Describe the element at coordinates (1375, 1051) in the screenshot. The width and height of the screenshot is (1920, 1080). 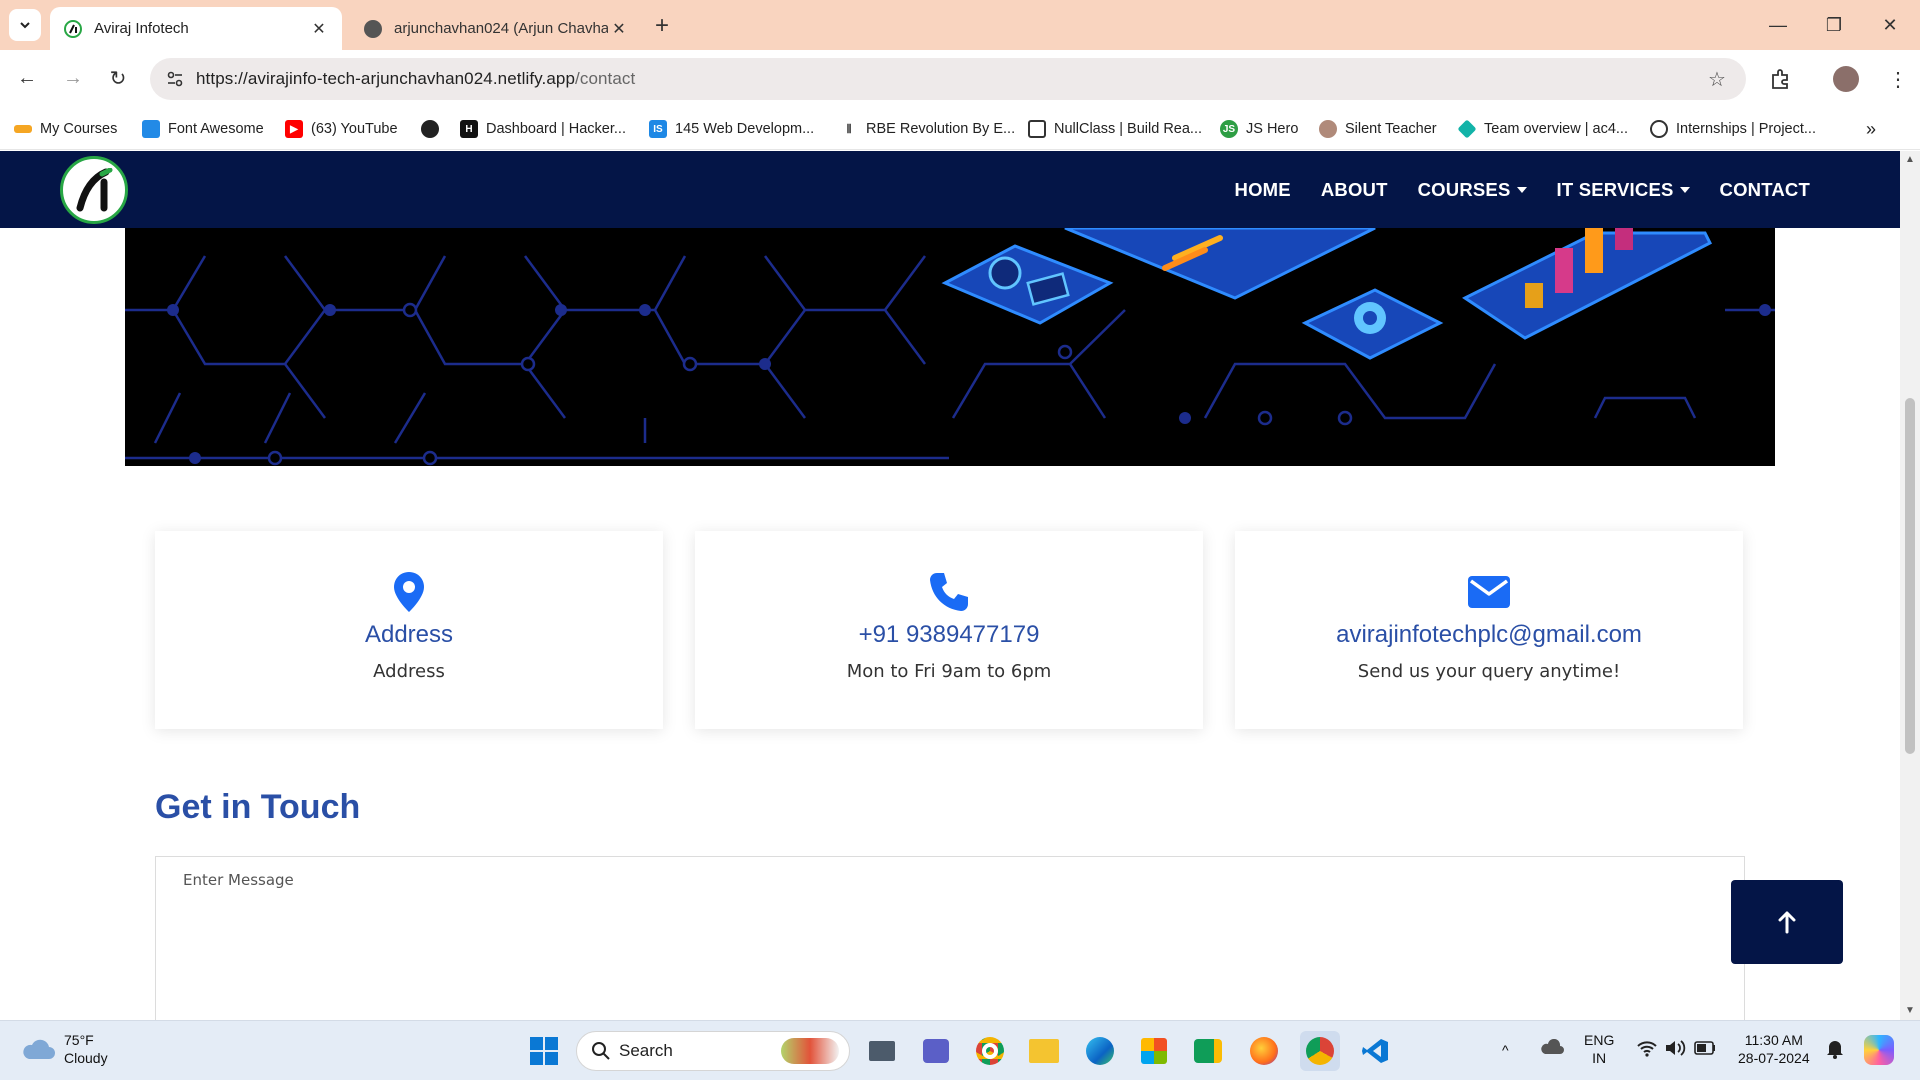
I see `vscode-icon` at that location.